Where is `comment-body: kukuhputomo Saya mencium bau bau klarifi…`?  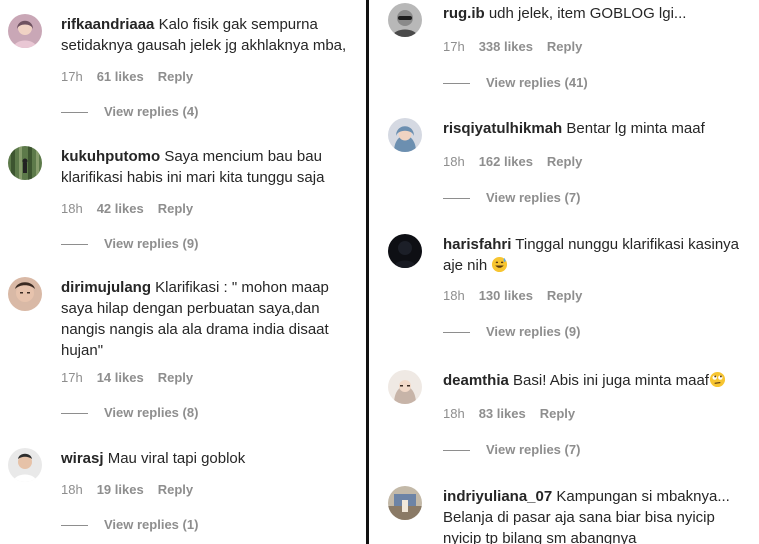 comment-body: kukuhputomo Saya mencium bau bau klarifi… is located at coordinates (210, 167).